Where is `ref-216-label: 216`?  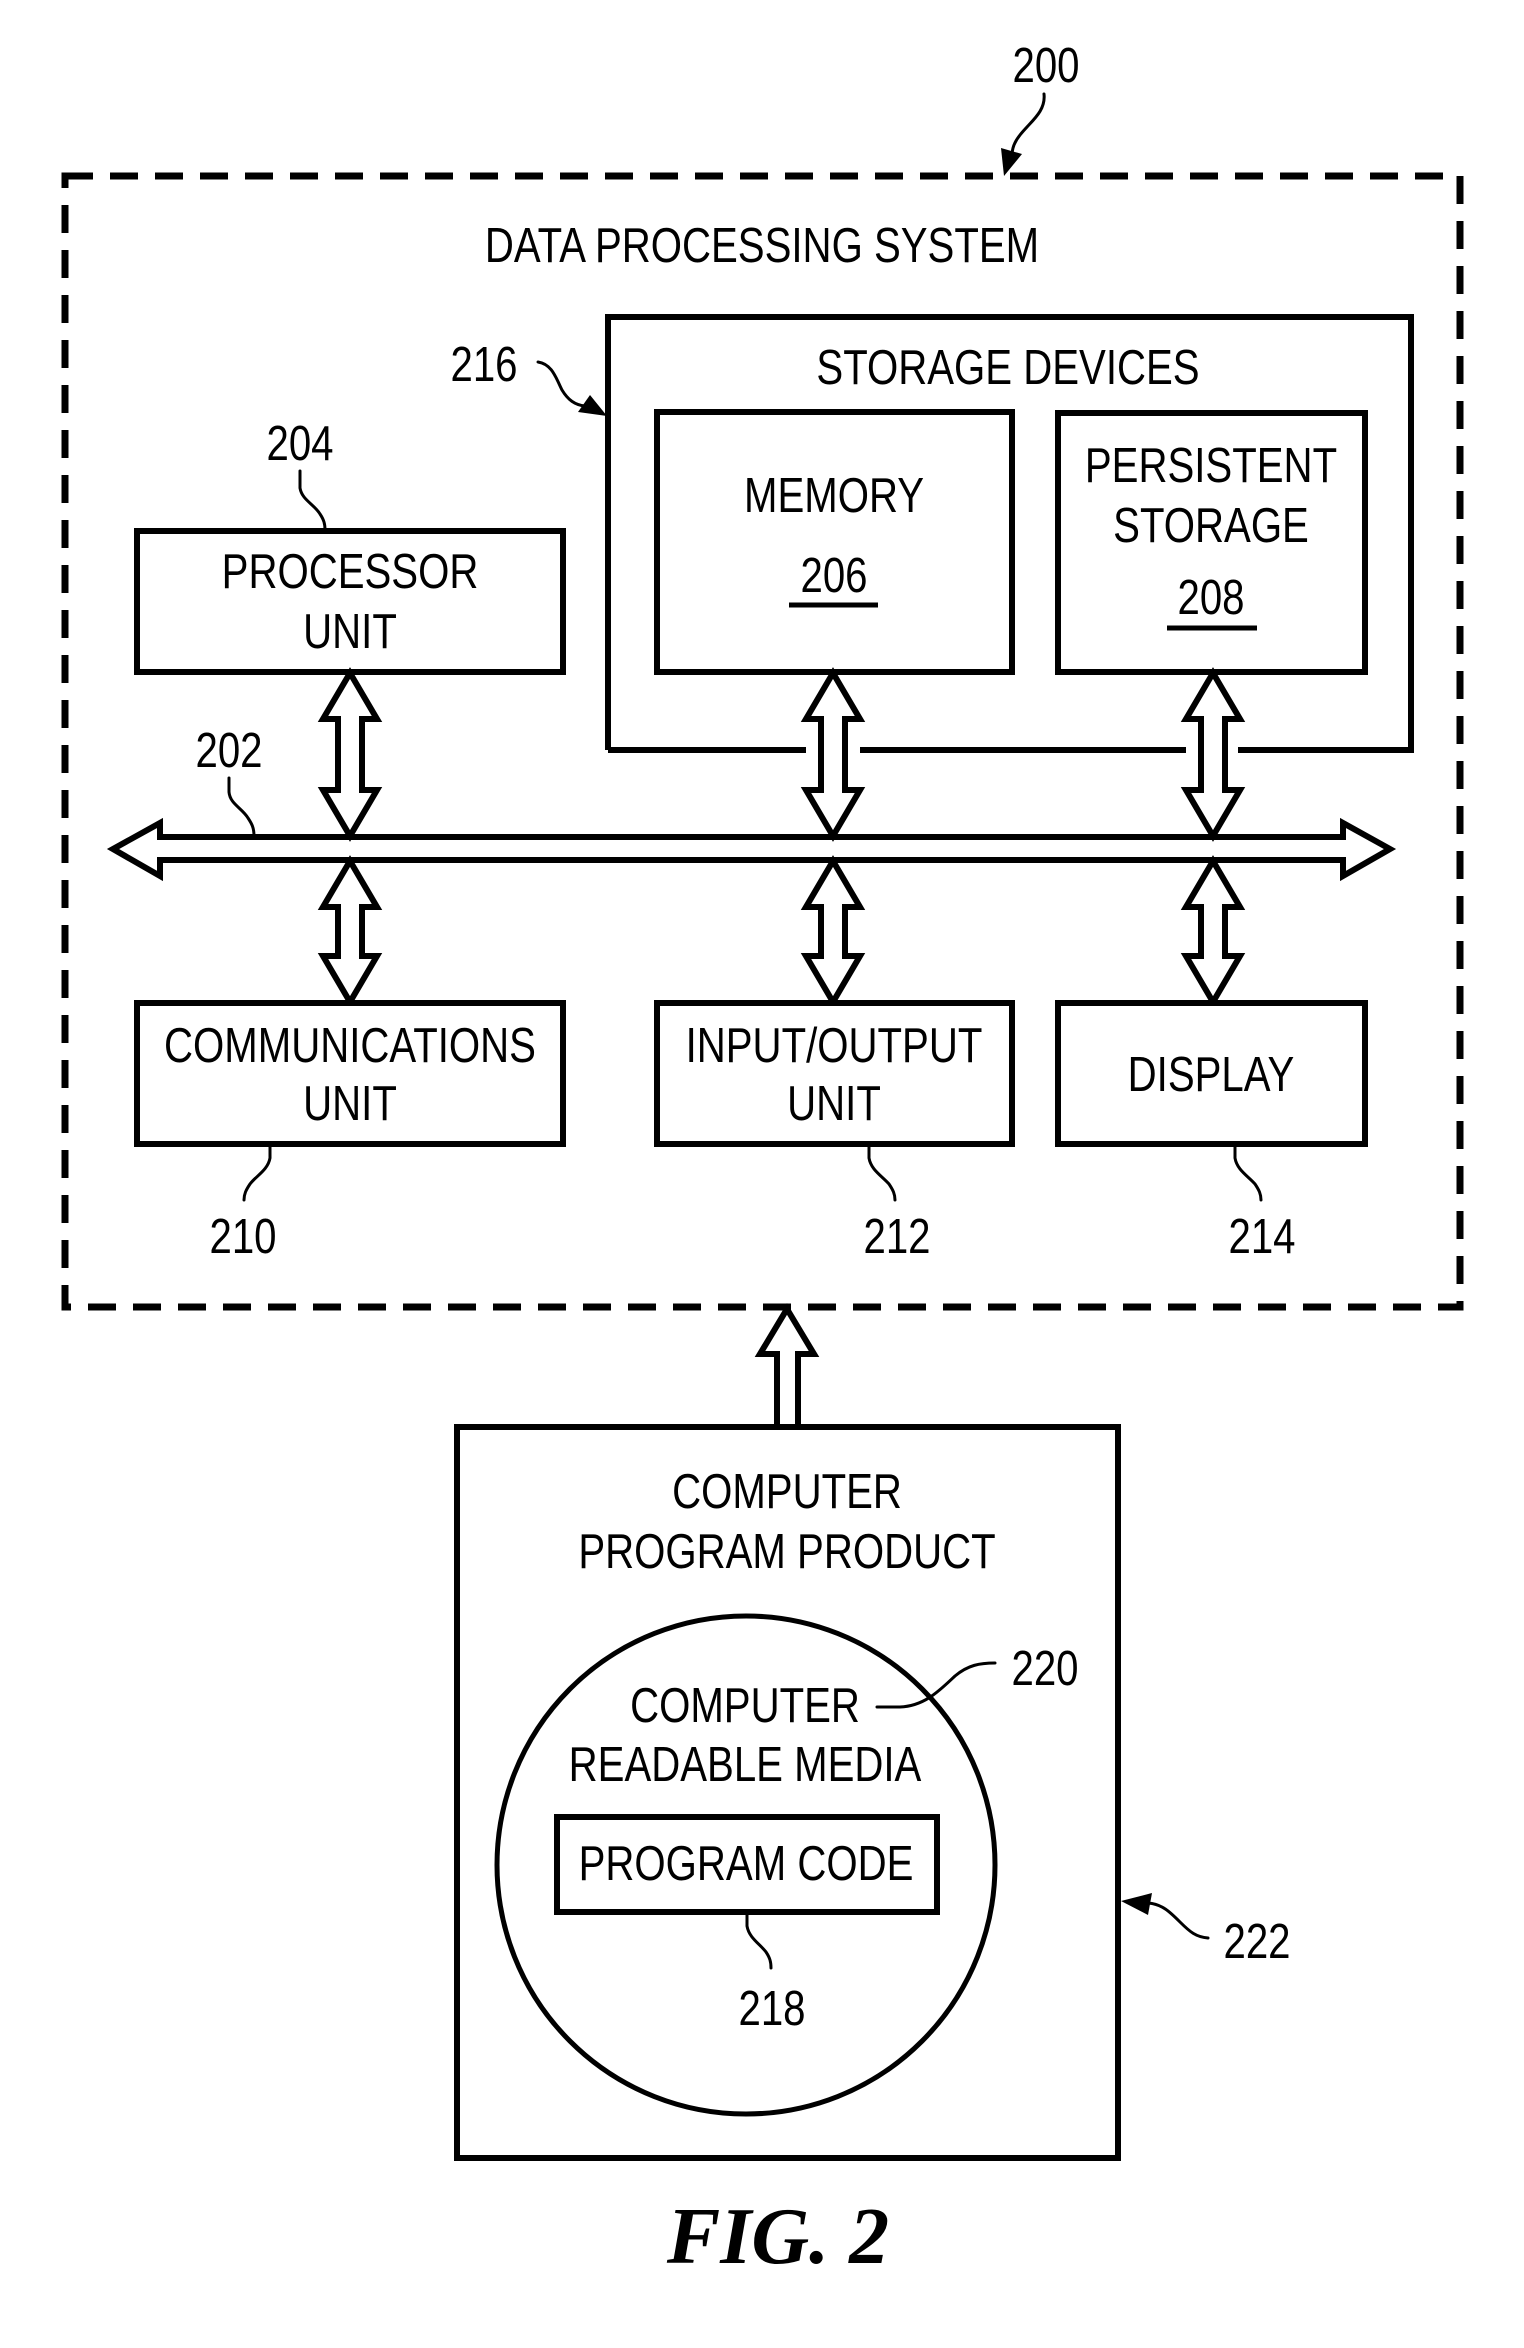 ref-216-label: 216 is located at coordinates (483, 364).